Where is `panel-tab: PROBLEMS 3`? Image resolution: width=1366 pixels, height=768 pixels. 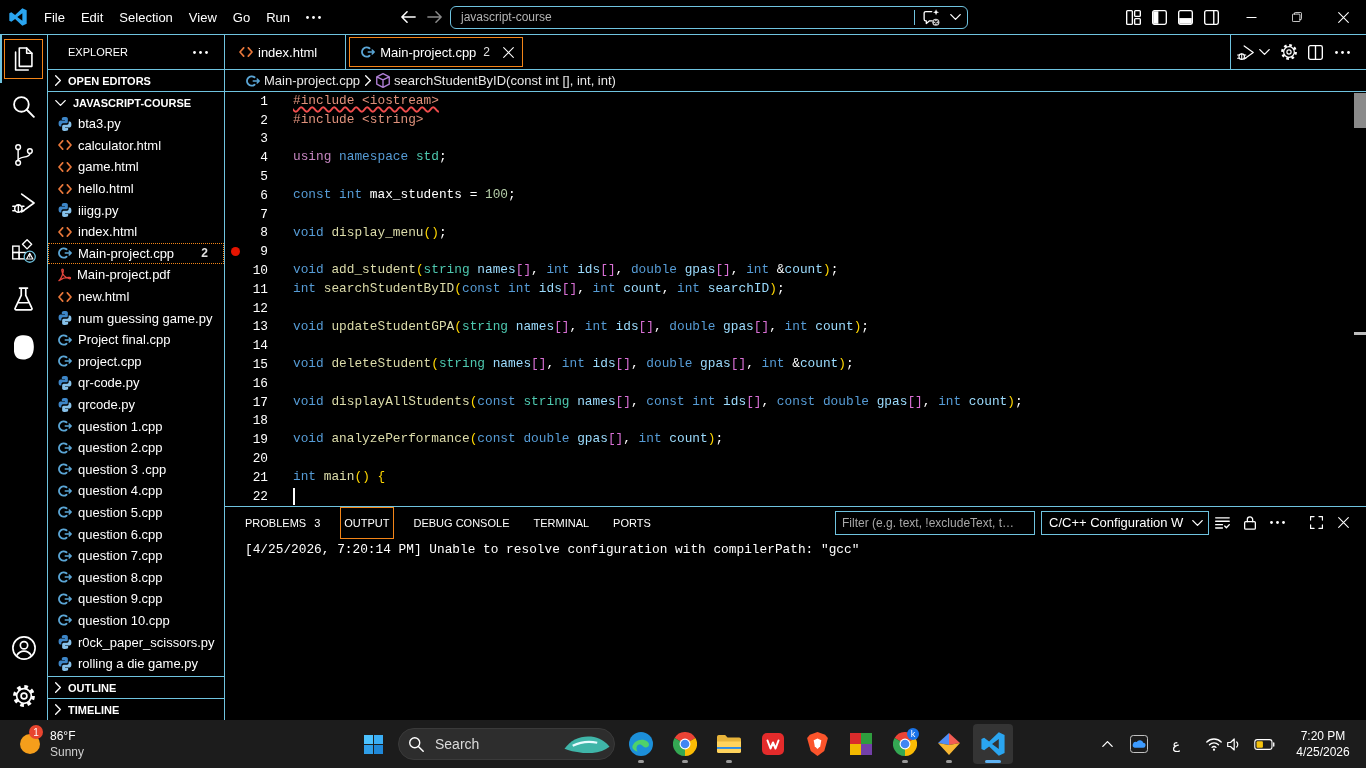
panel-tab: PROBLEMS 3 is located at coordinates (283, 522).